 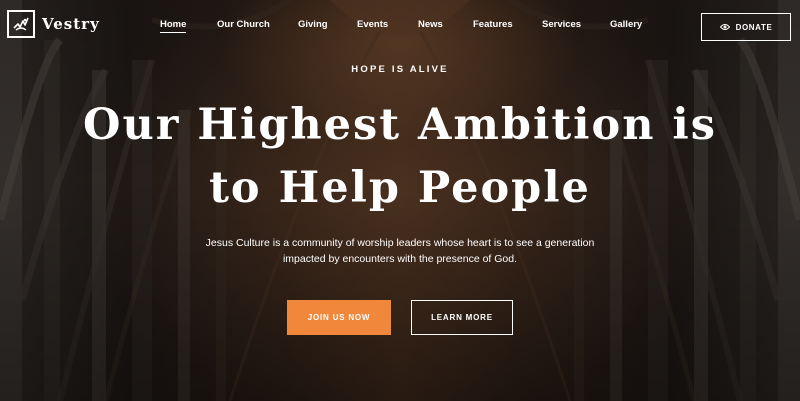 What do you see at coordinates (400, 188) in the screenshot?
I see `hero-headline-line2: to Help People` at bounding box center [400, 188].